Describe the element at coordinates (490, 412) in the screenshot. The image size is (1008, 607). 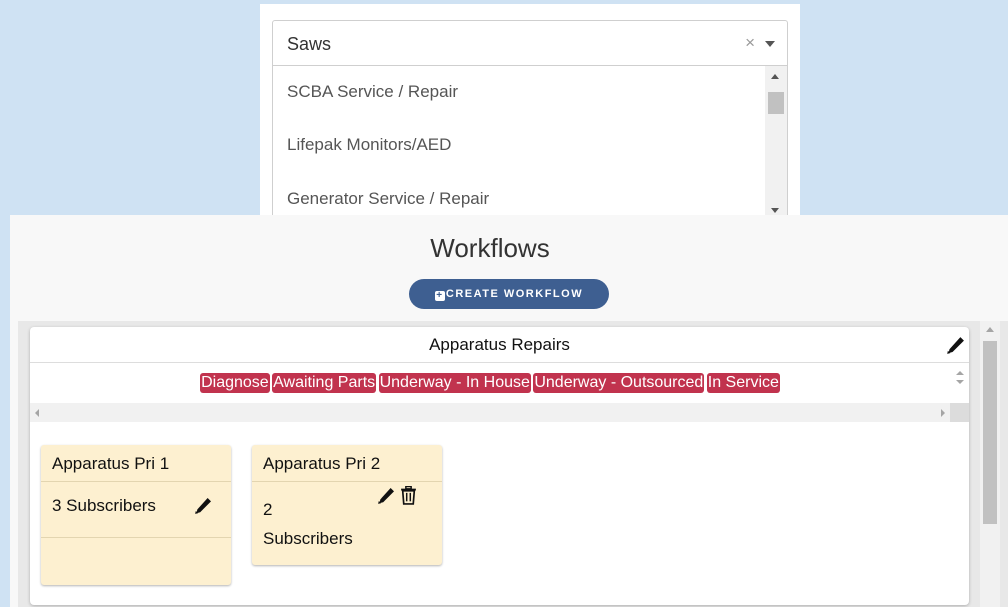
I see `status-horizontal-scrollbar` at that location.